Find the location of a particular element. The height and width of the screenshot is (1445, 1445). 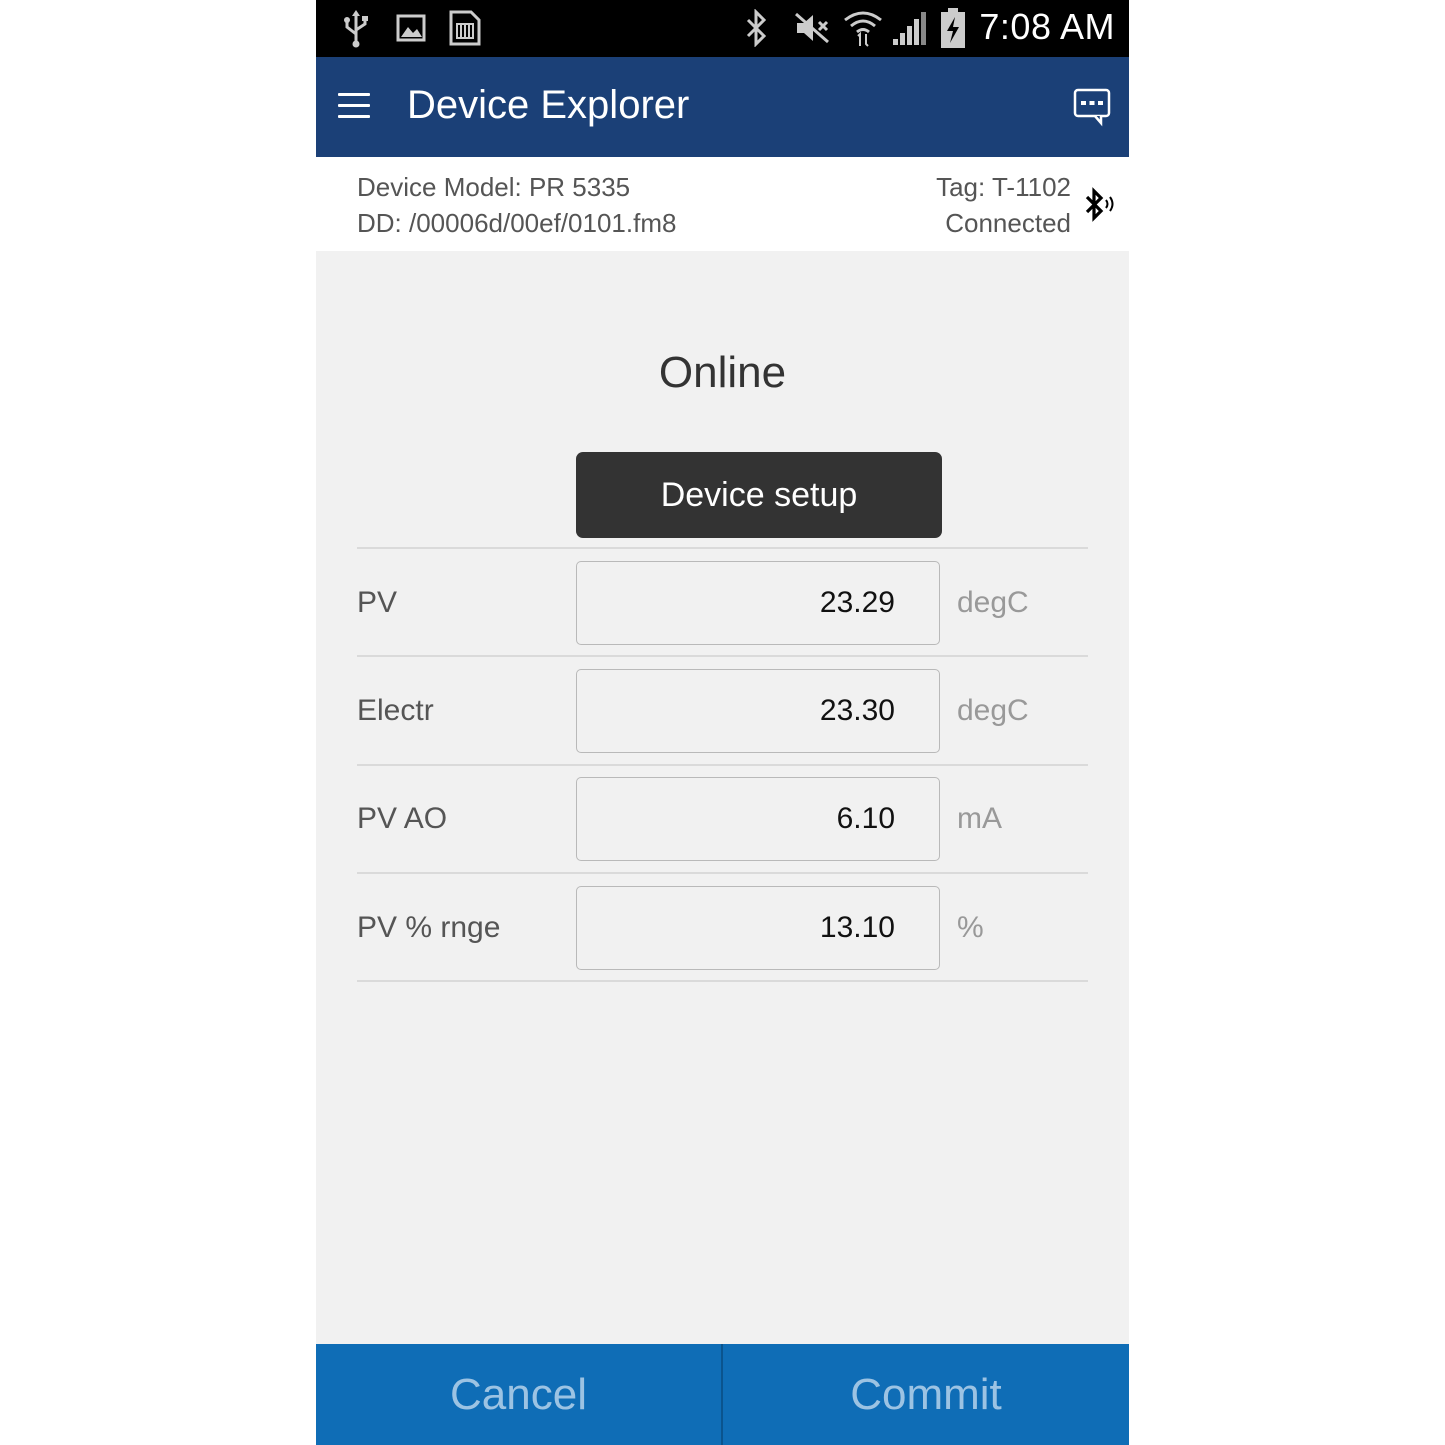

pv-ao-label: PV AO is located at coordinates (402, 818).